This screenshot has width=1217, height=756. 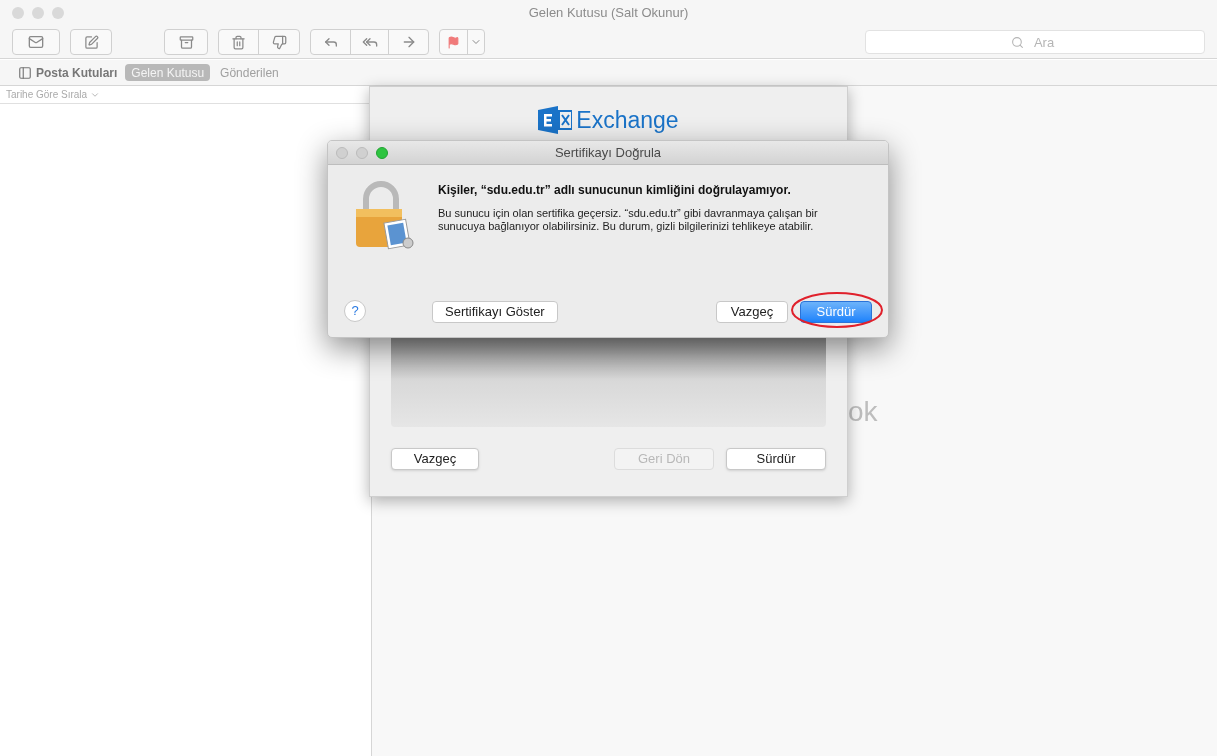 I want to click on envelope-icon, so click(x=36, y=42).